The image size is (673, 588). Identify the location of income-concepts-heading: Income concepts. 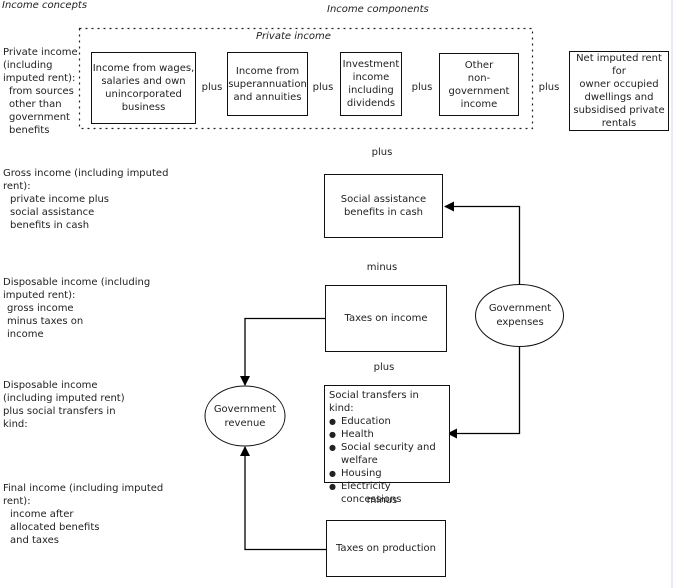
(45, 5).